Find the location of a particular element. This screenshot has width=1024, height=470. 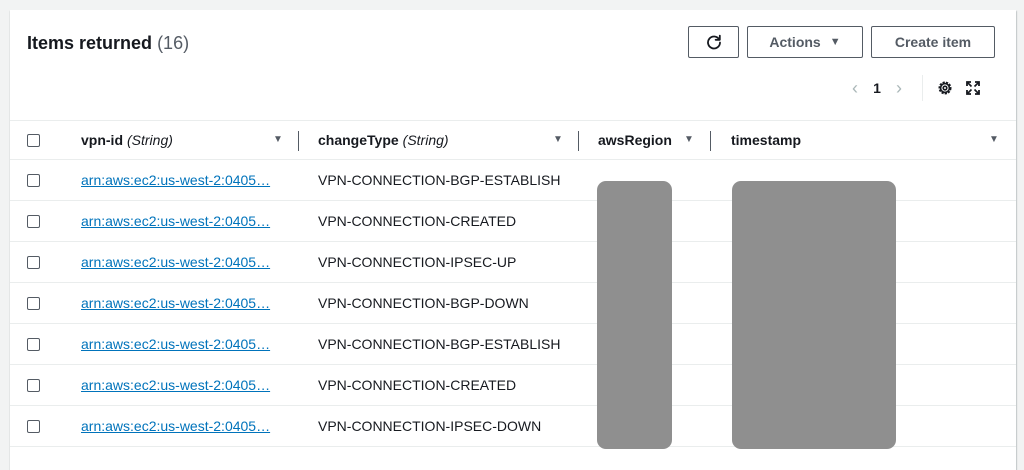

column-name: changeType is located at coordinates (358, 140).